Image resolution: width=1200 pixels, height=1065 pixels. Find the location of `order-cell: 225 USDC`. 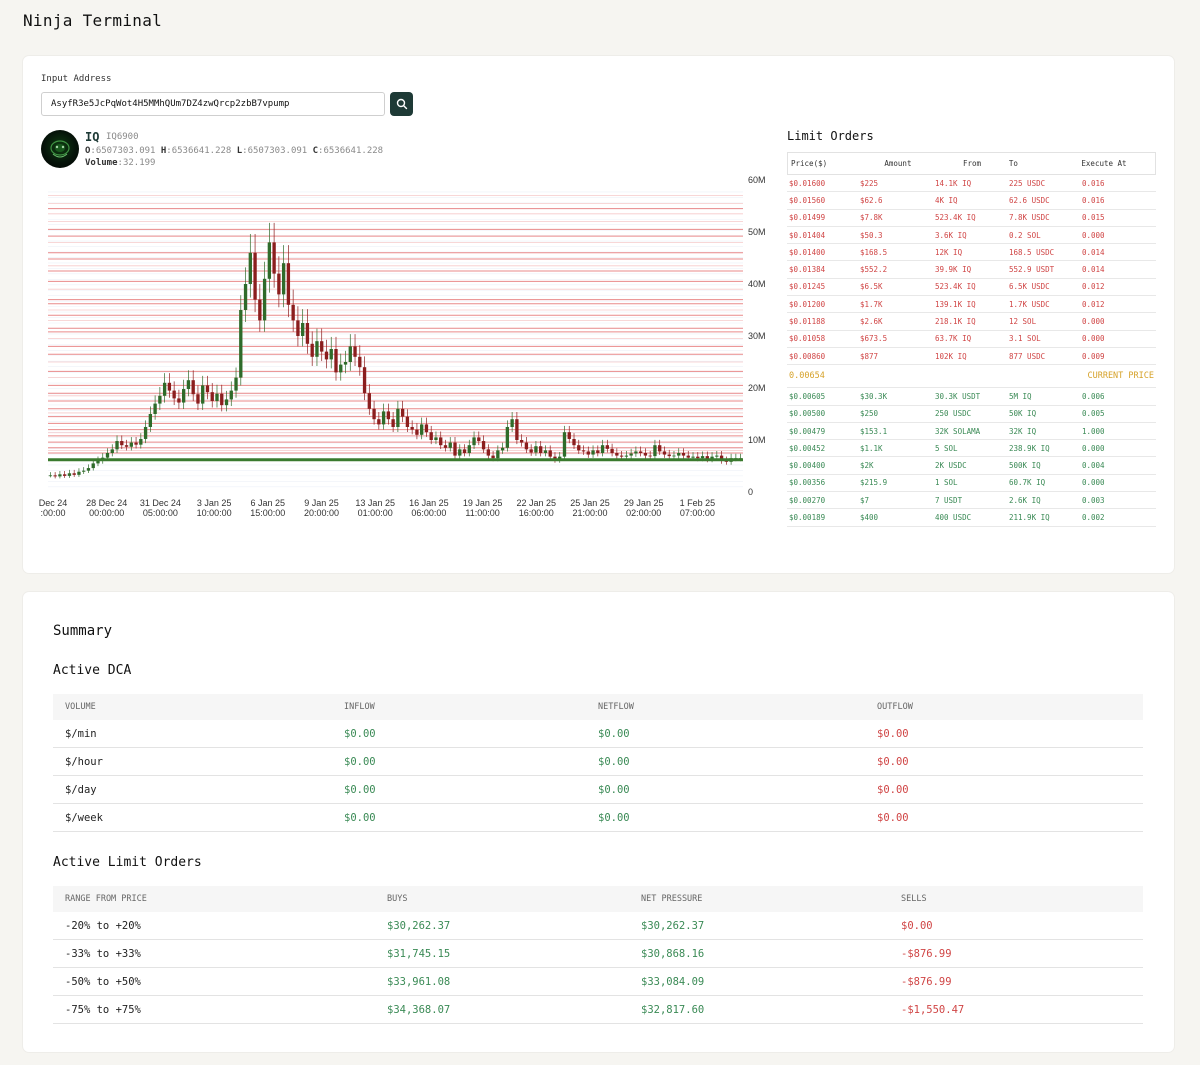

order-cell: 225 USDC is located at coordinates (1027, 183).